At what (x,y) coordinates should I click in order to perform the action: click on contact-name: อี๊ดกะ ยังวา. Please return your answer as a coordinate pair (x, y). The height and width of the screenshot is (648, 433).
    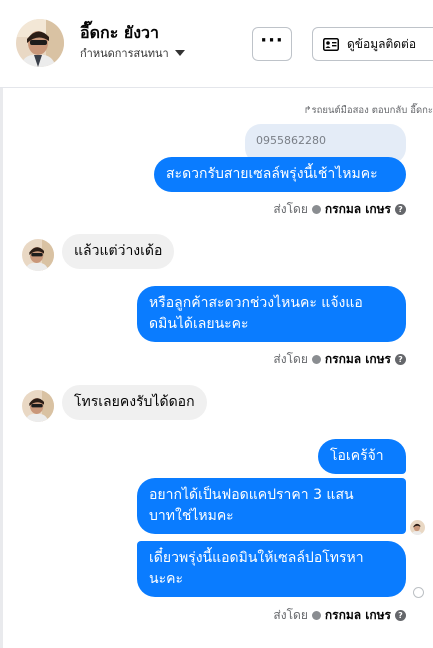
    Looking at the image, I should click on (119, 33).